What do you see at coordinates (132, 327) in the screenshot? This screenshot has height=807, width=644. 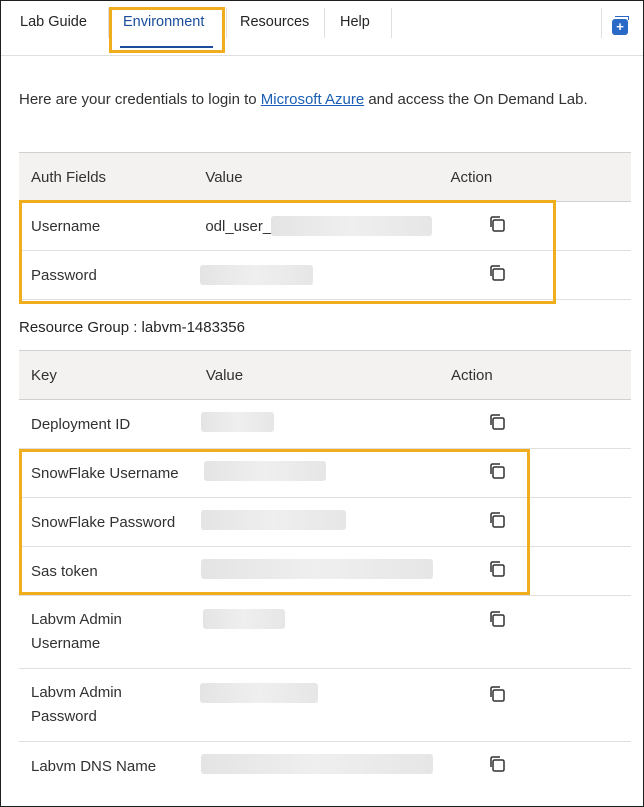 I see `resource-group-title: Resource Group : labvm-1483356` at bounding box center [132, 327].